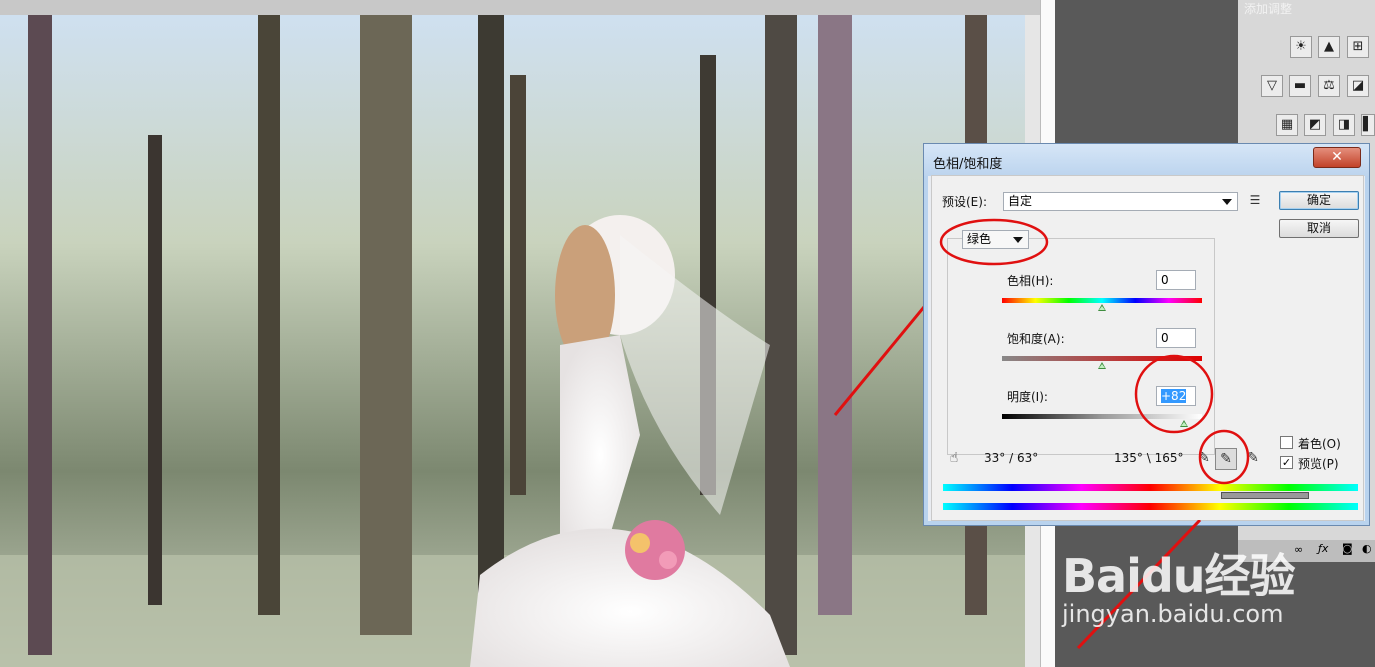  Describe the element at coordinates (1272, 86) in the screenshot. I see `vibrance-icon: ▽` at that location.